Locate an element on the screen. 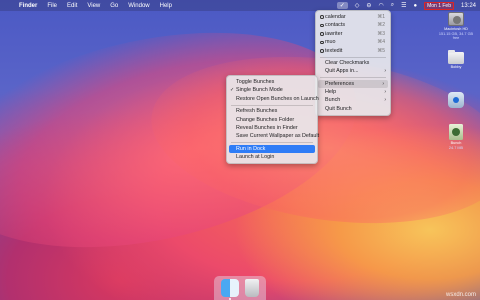  shortcut-label: ⌘2 is located at coordinates (381, 25).